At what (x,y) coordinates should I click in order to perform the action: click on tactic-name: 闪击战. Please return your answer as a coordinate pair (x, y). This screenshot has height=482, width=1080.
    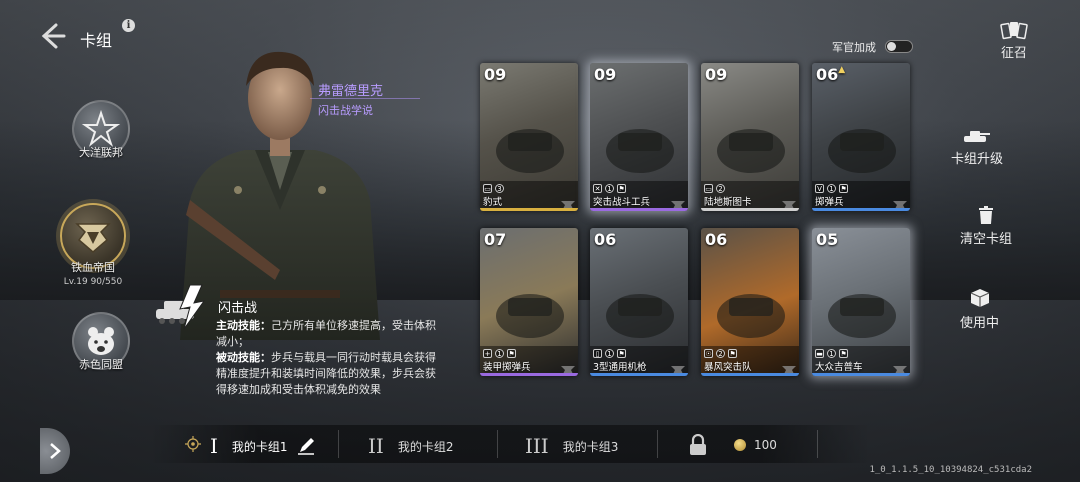
    Looking at the image, I should click on (238, 308).